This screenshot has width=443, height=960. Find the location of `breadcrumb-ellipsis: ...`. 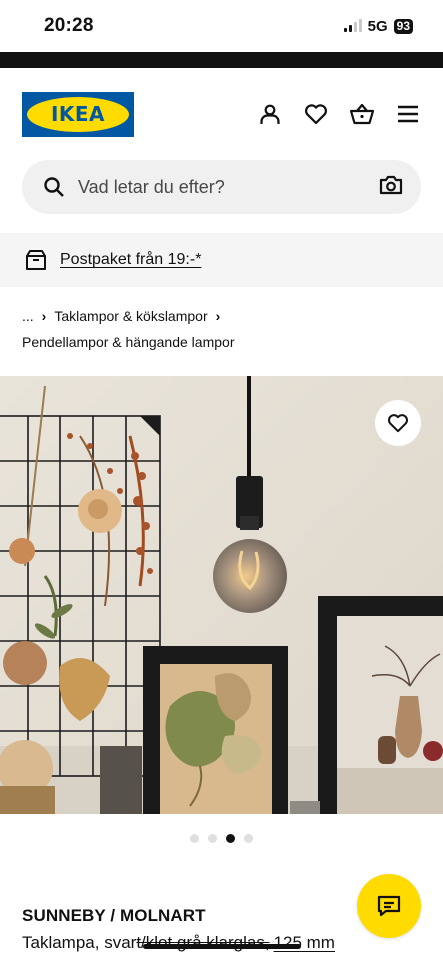

breadcrumb-ellipsis: ... is located at coordinates (28, 316).